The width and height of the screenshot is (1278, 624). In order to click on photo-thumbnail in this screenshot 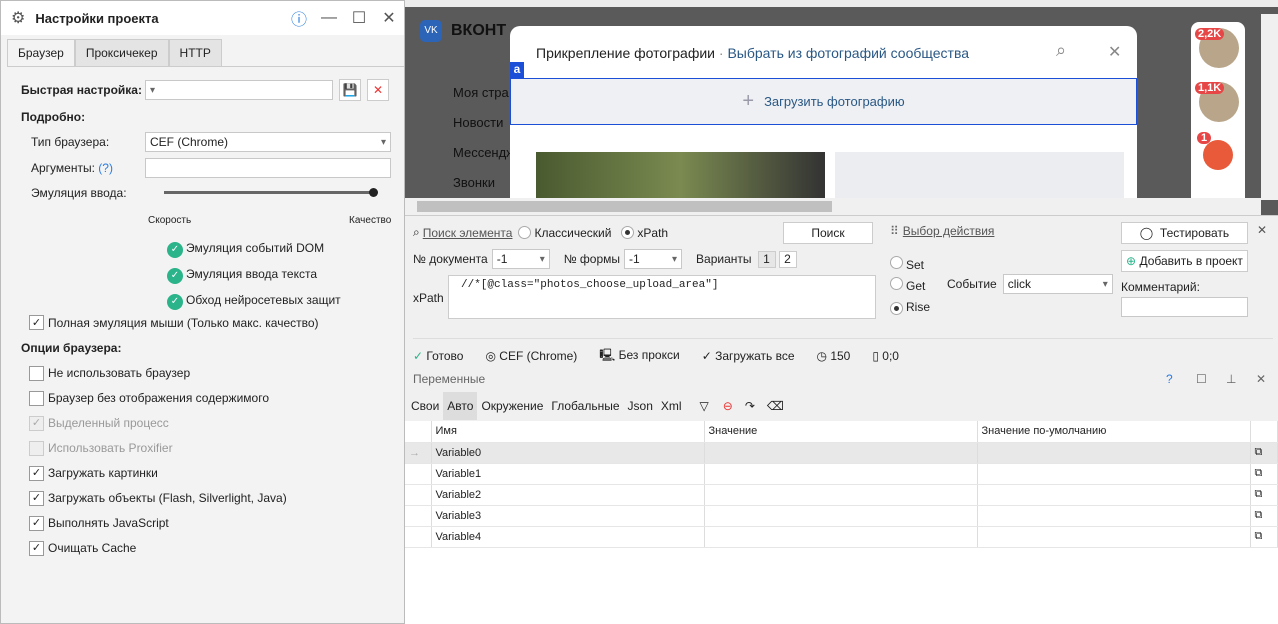, I will do `click(680, 176)`.